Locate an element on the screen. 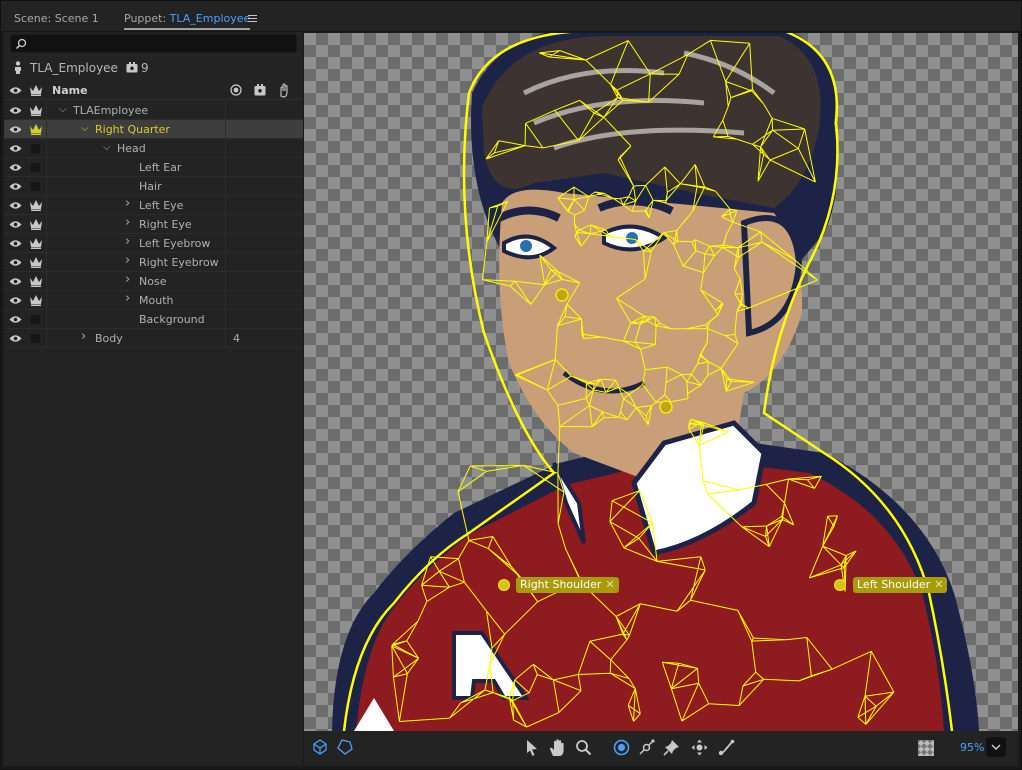 The height and width of the screenshot is (770, 1022). layer-name: Right Quarter is located at coordinates (132, 129).